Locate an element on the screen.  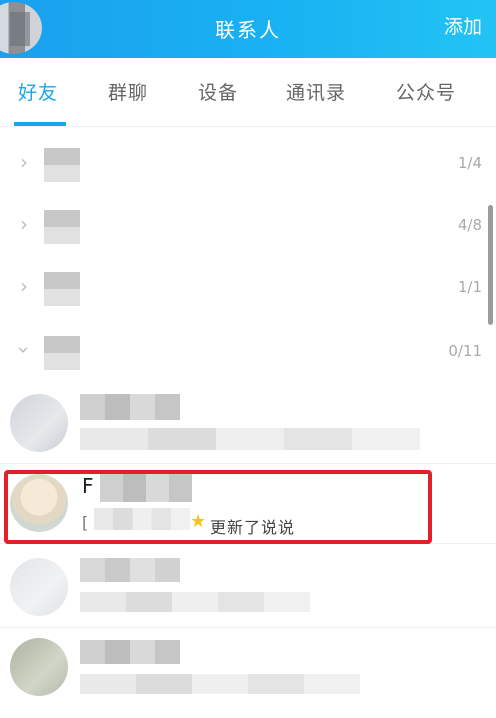
chevron-down-icon: › is located at coordinates (24, 350).